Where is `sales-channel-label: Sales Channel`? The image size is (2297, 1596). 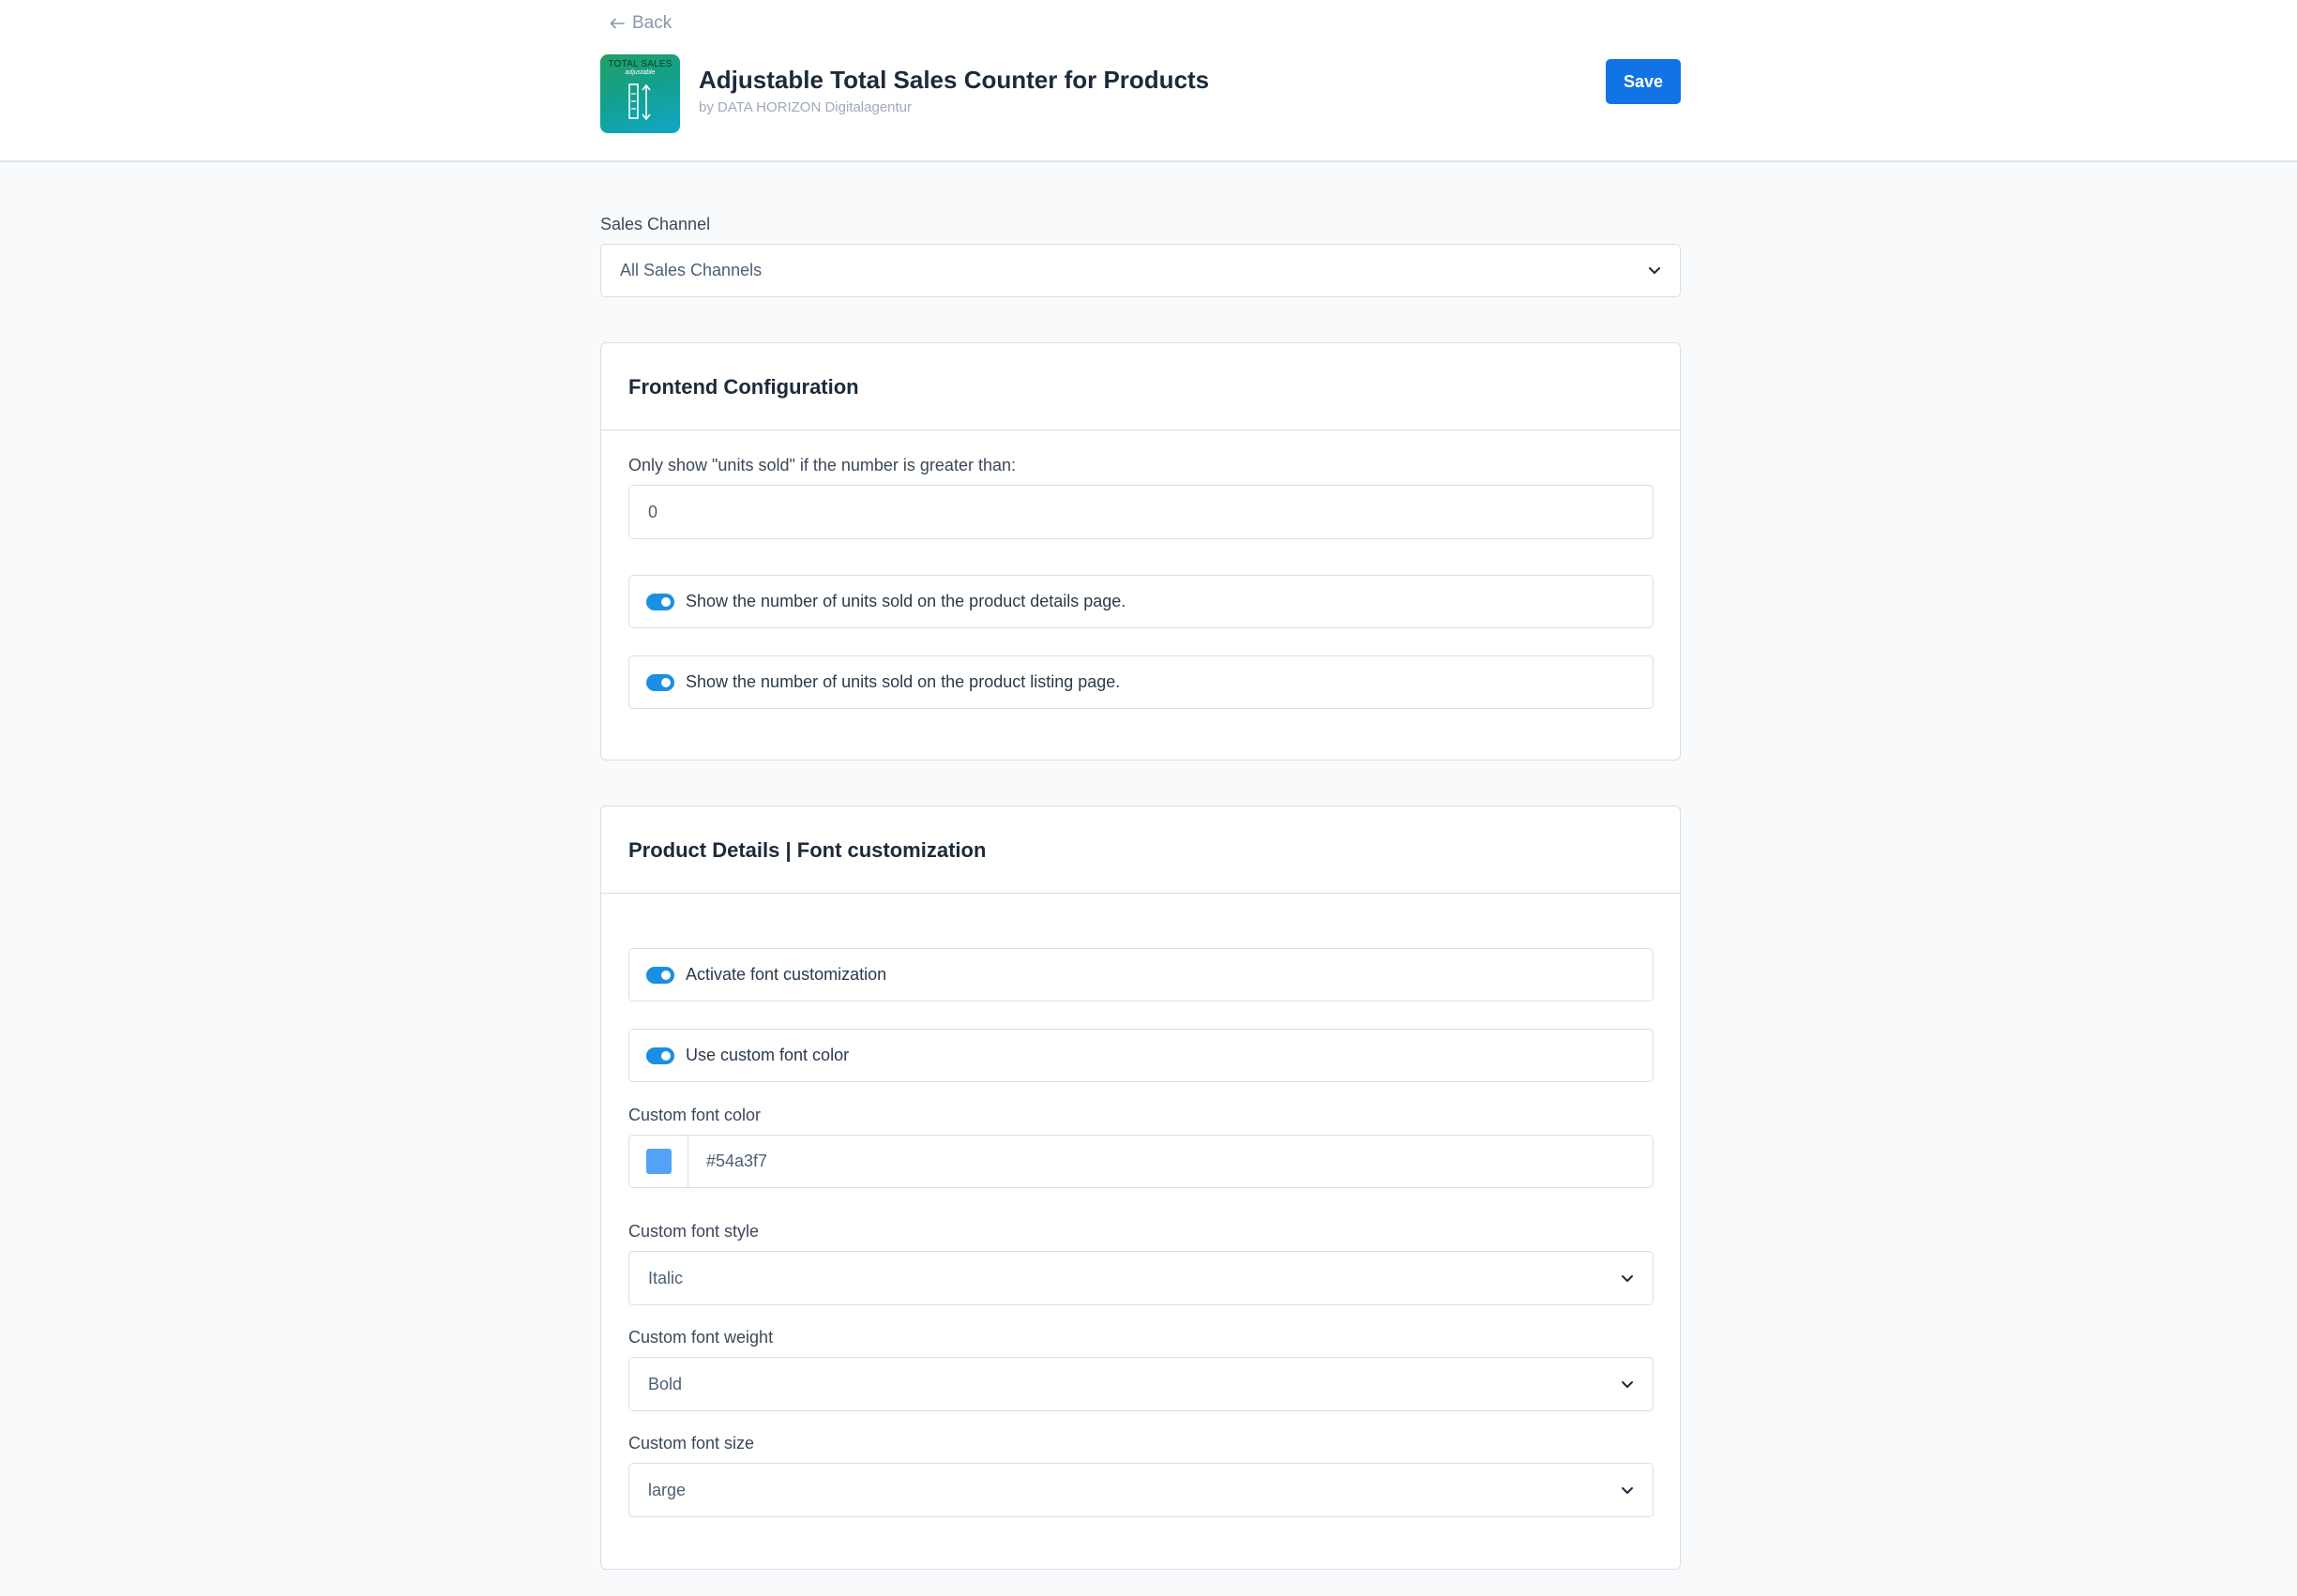 sales-channel-label: Sales Channel is located at coordinates (655, 224).